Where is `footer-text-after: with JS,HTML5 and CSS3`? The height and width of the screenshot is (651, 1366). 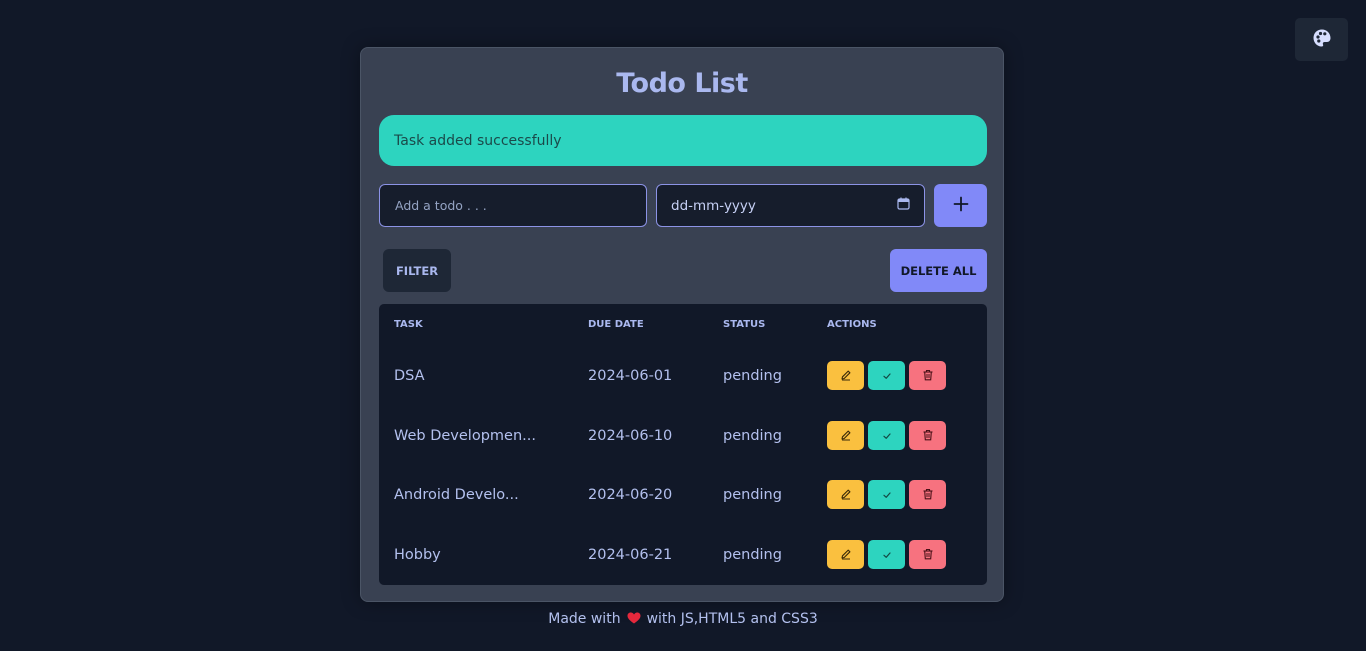 footer-text-after: with JS,HTML5 and CSS3 is located at coordinates (732, 619).